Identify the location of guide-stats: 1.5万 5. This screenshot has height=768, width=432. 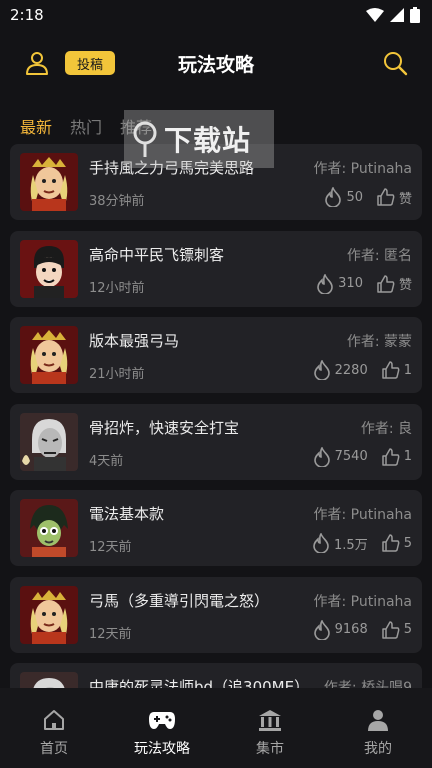
(362, 543).